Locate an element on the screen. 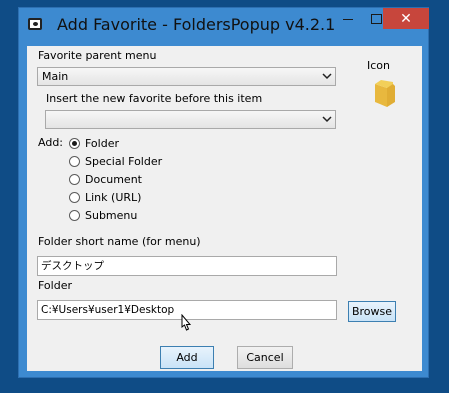 This screenshot has width=449, height=393. mouse-pointer-icon is located at coordinates (186, 325).